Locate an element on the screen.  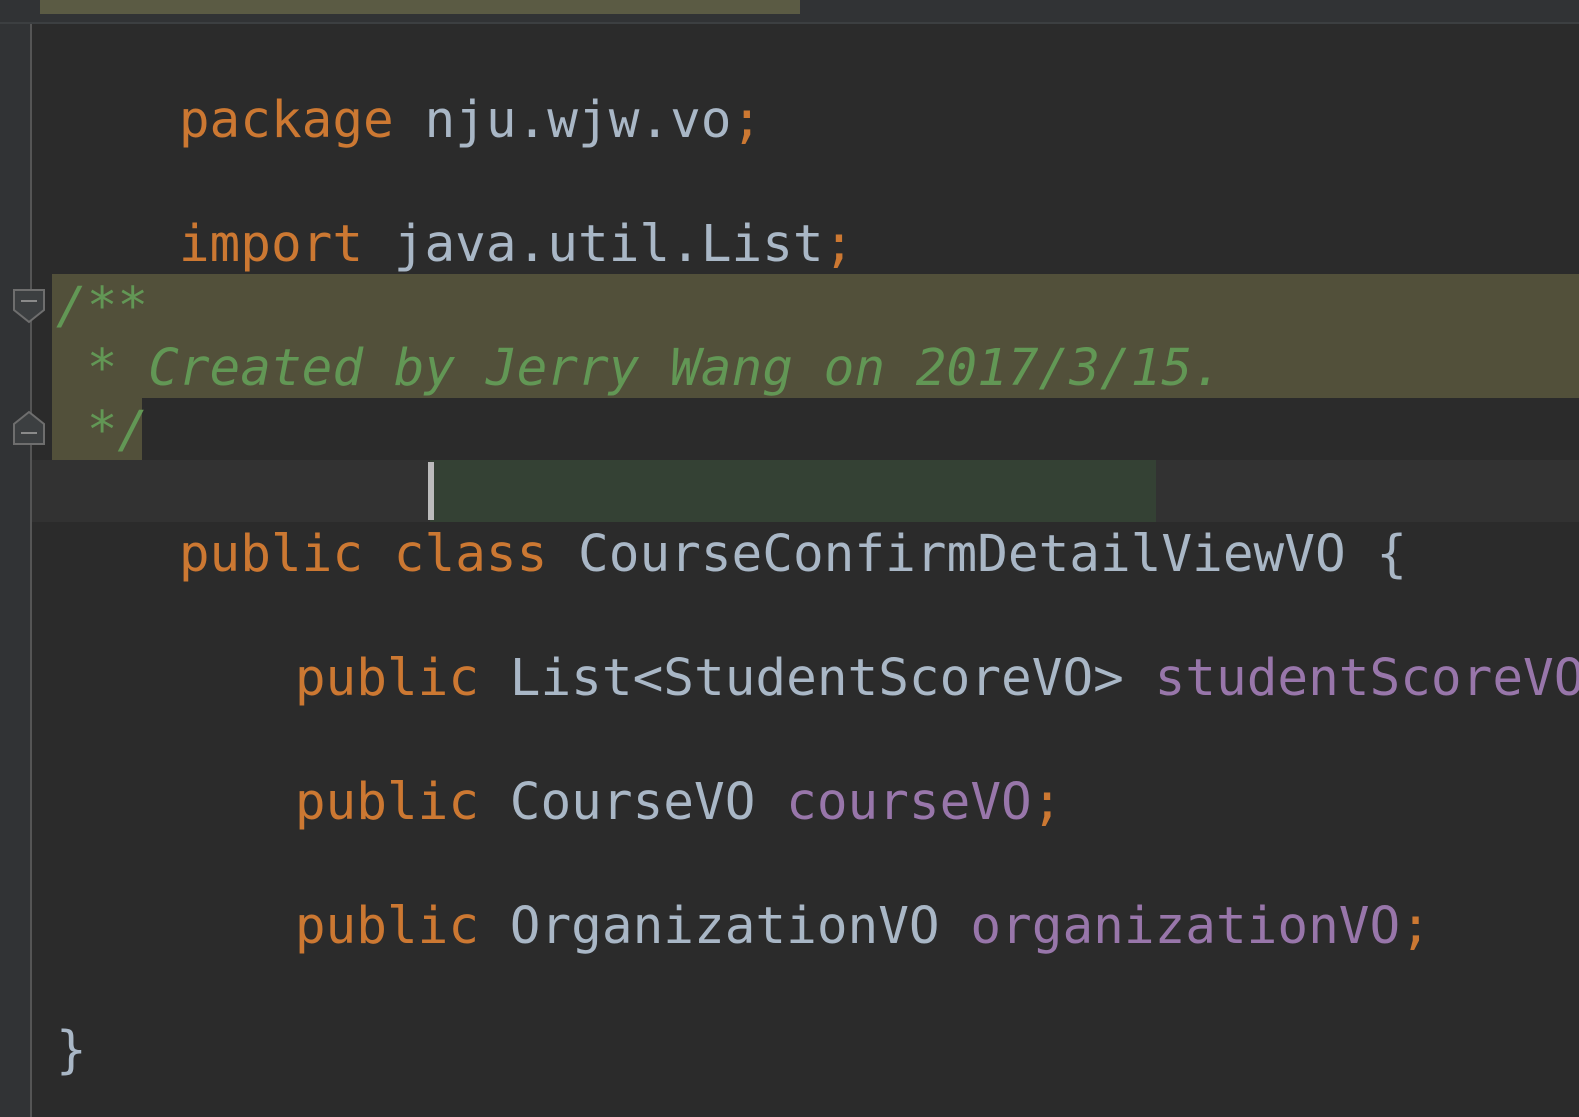
code-line-package: package nju.wjw.vo; is located at coordinates (409, 89).